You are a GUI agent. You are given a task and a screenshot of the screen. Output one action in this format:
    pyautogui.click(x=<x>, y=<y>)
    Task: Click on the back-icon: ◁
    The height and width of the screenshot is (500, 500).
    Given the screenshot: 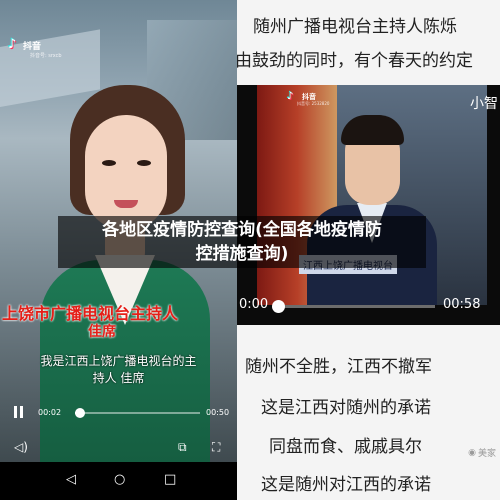 What is the action you would take?
    pyautogui.click(x=71, y=479)
    